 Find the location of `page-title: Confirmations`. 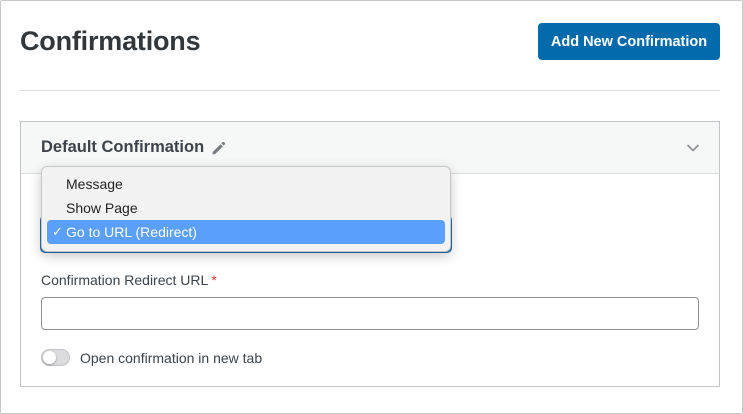

page-title: Confirmations is located at coordinates (110, 41).